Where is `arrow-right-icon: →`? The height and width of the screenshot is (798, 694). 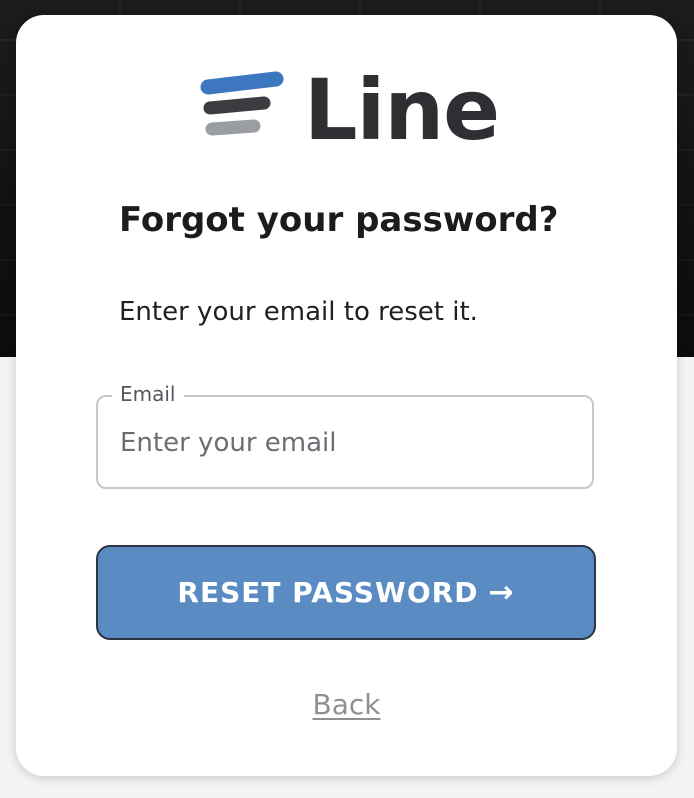
arrow-right-icon: → is located at coordinates (501, 592).